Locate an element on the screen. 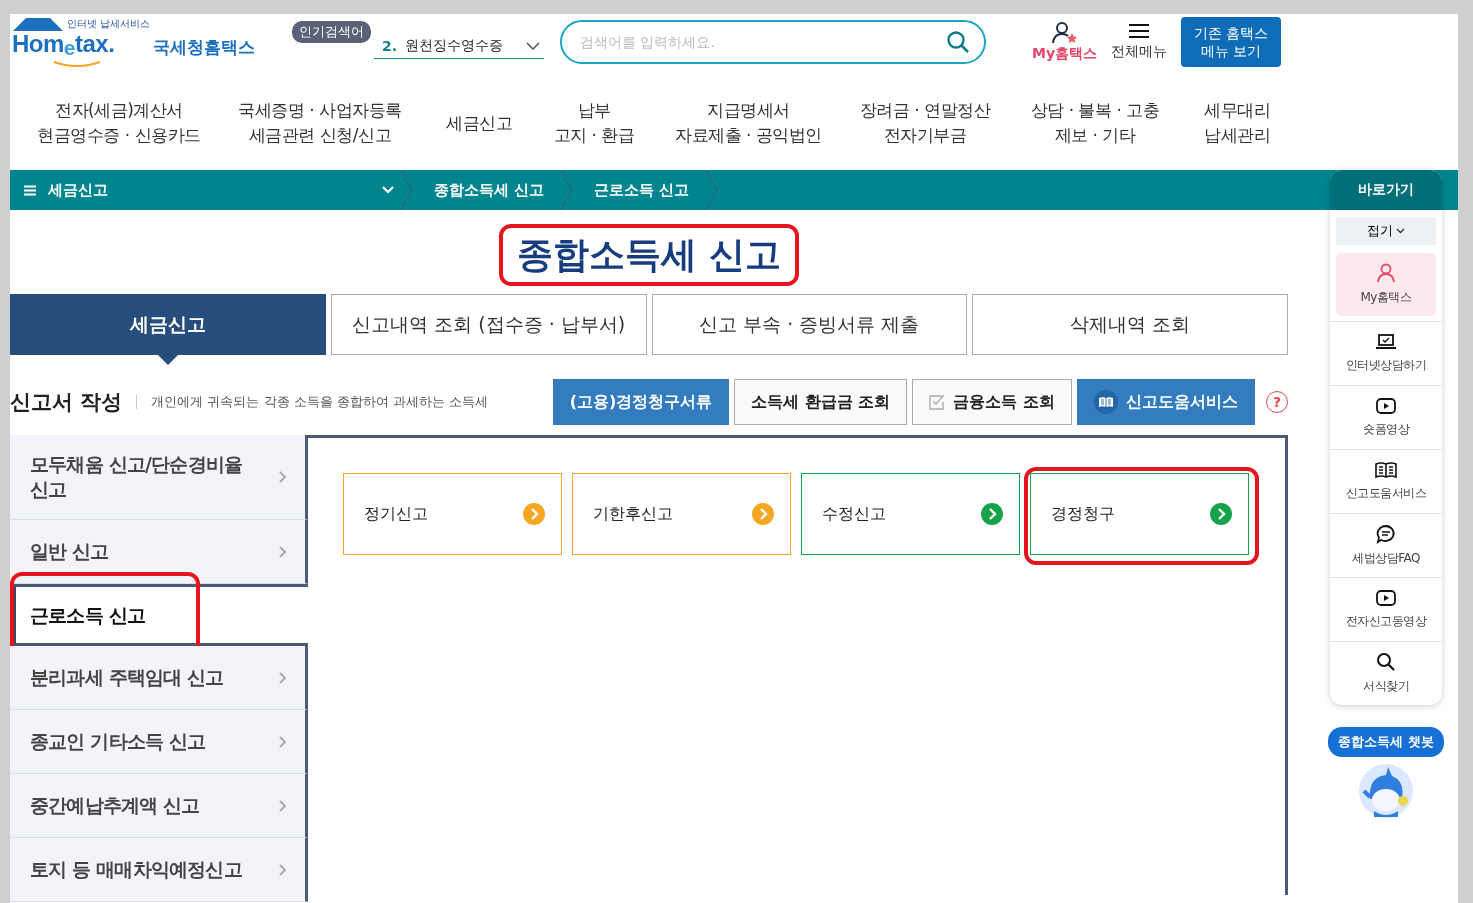 The width and height of the screenshot is (1473, 903). action-button: 금융소득 조회 is located at coordinates (992, 402).